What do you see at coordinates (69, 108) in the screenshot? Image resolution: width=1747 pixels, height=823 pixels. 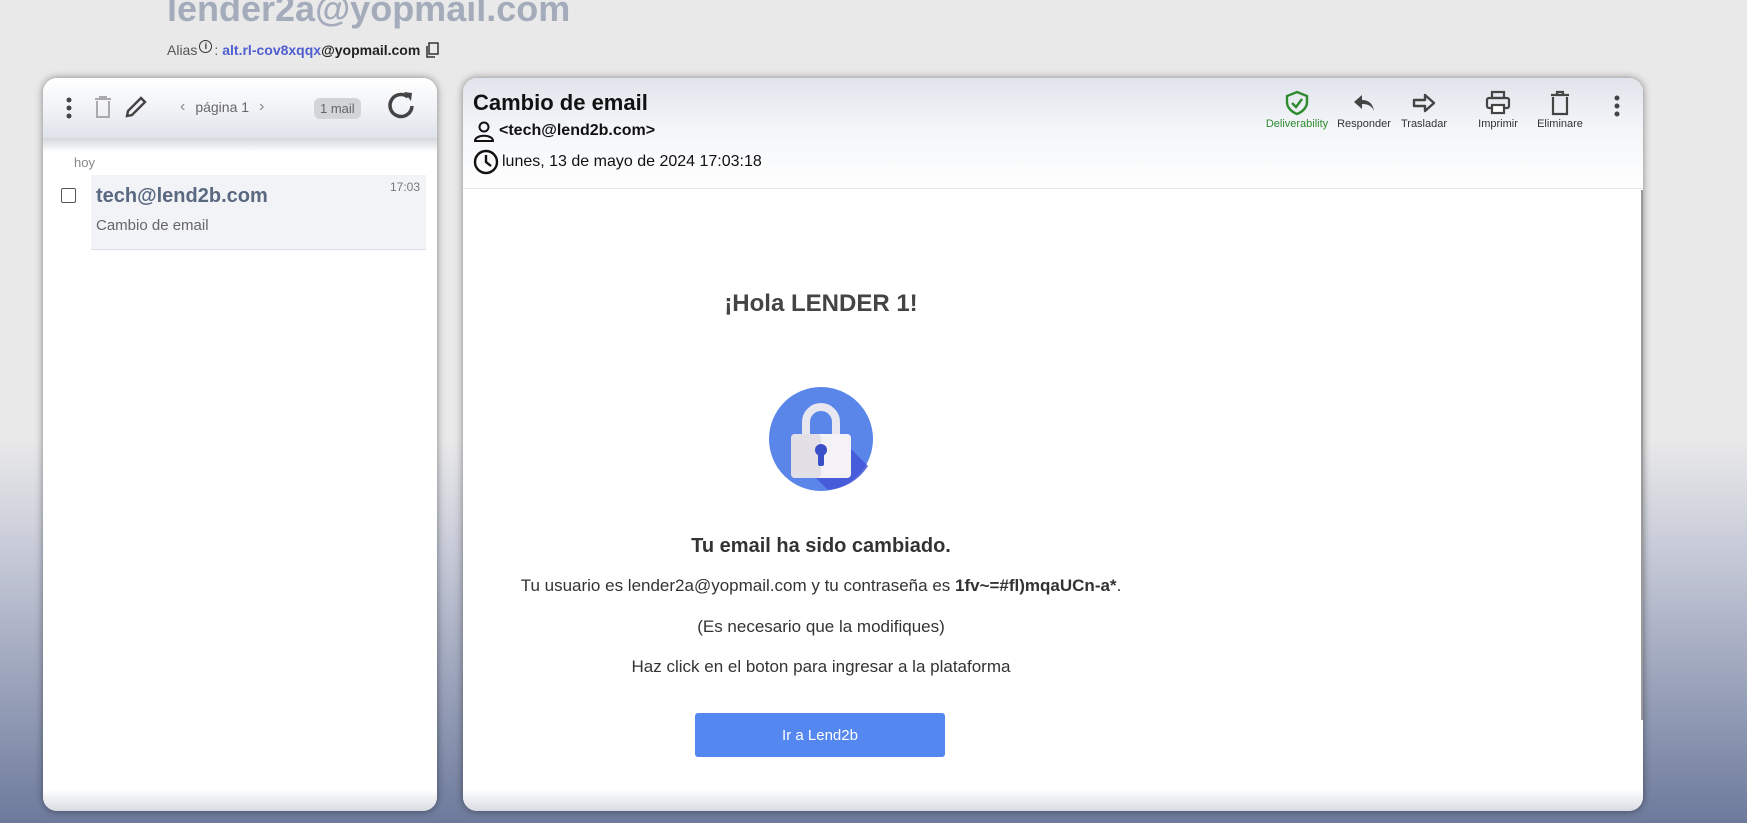 I see `more-vertical-icon` at bounding box center [69, 108].